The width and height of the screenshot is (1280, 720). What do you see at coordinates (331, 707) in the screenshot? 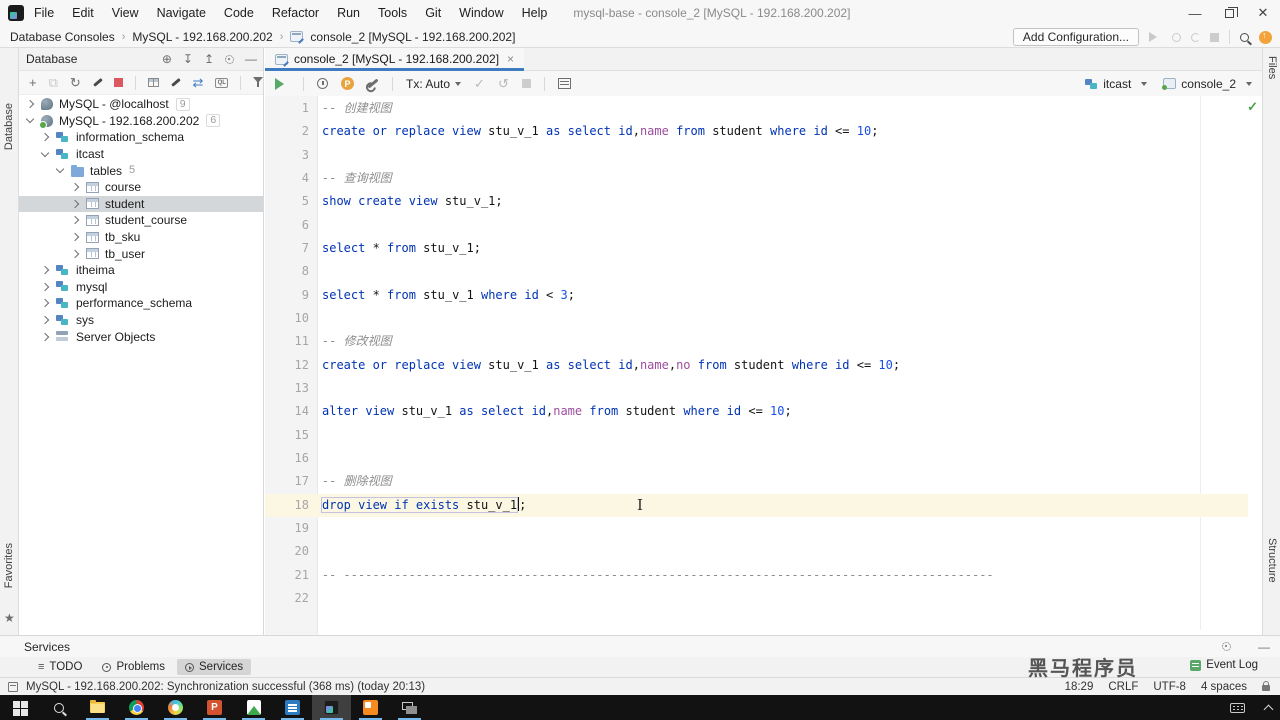
I see `taskbar-button-datagrip` at bounding box center [331, 707].